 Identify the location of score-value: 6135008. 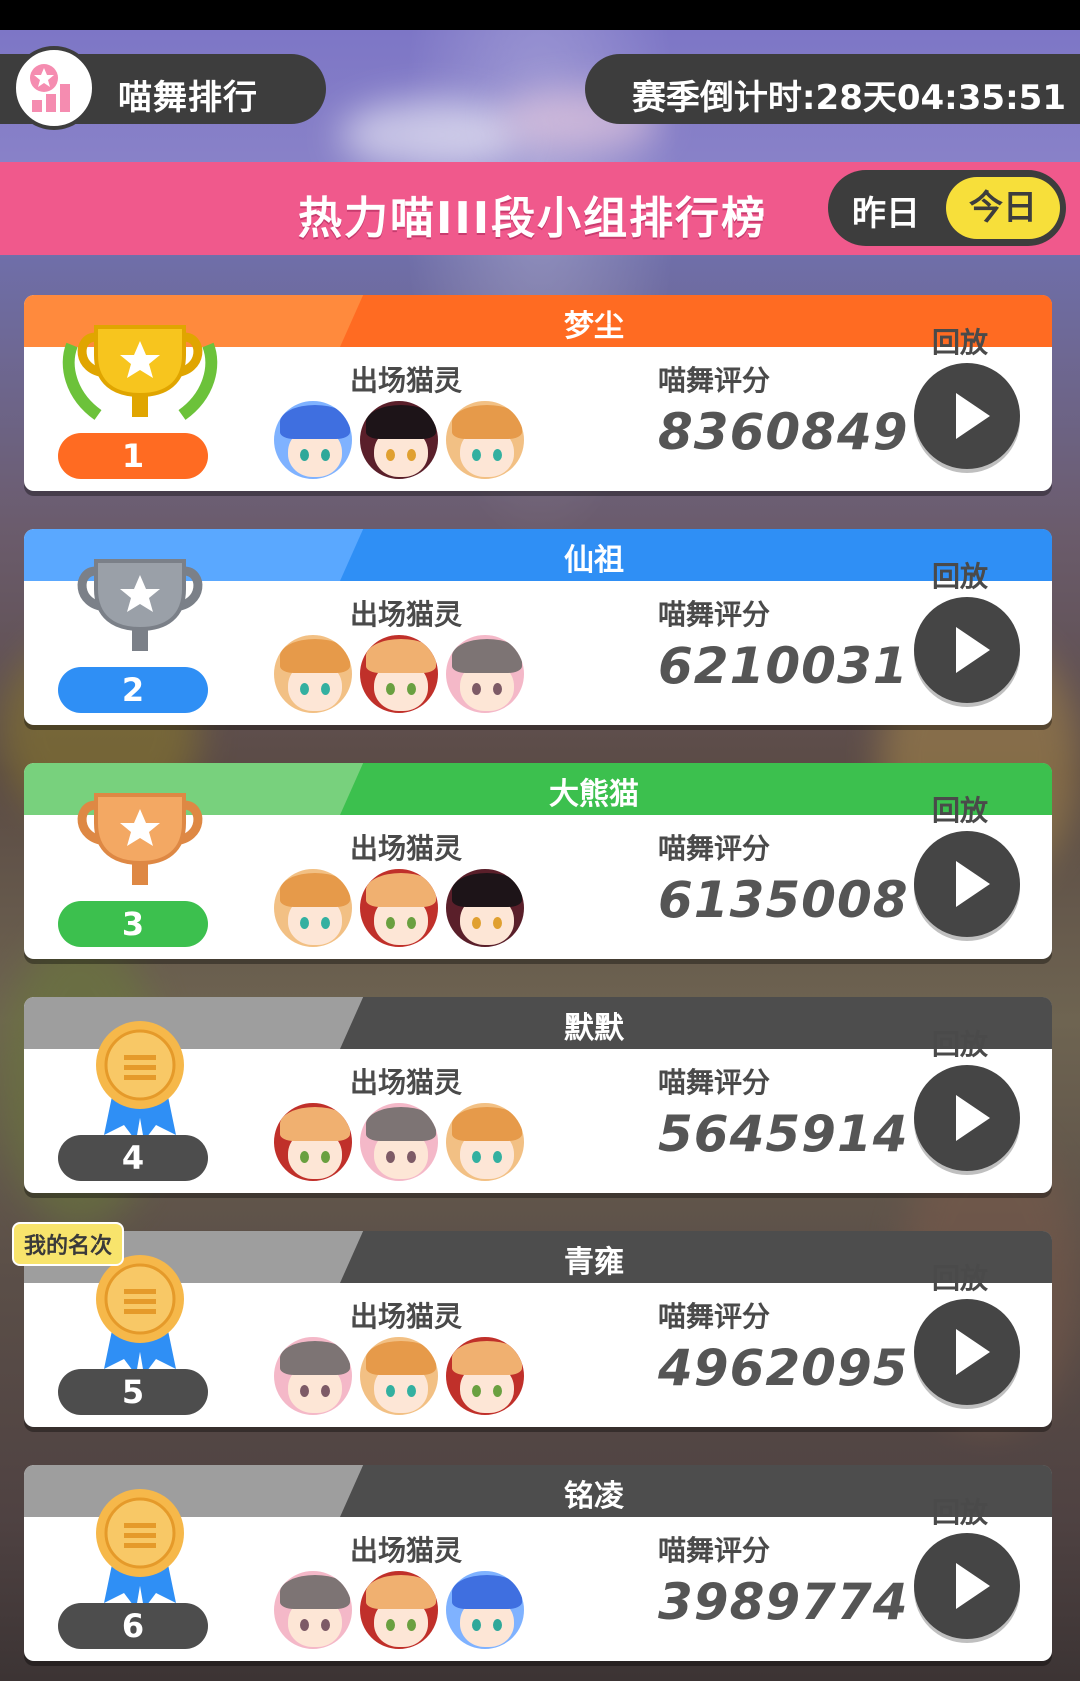
(783, 900).